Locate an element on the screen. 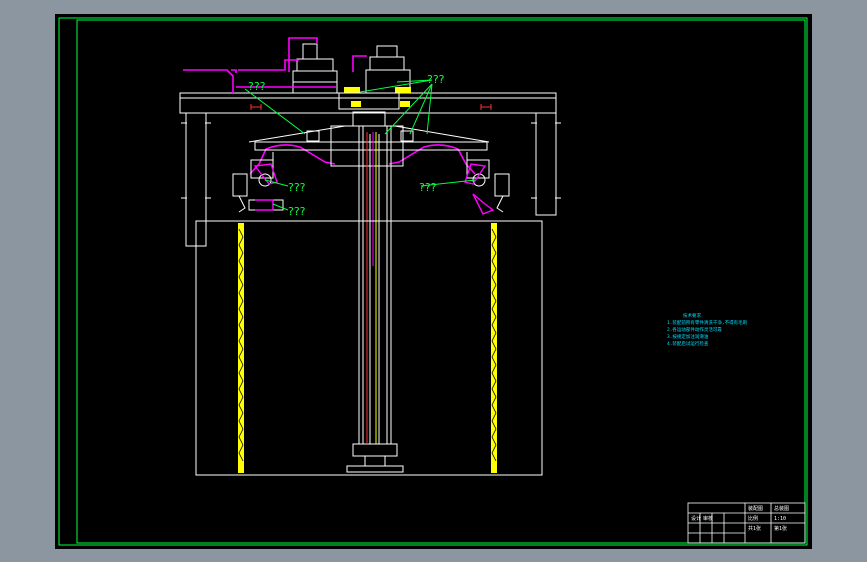 The image size is (867, 562). title-cell-1: 装配图 is located at coordinates (755, 508).